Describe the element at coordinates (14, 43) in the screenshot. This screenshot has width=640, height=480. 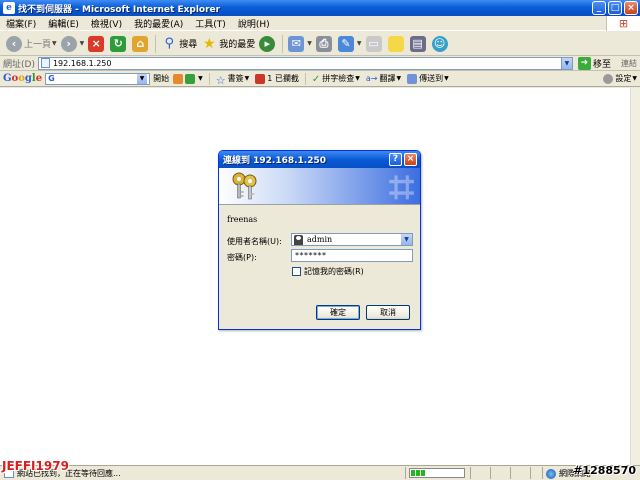
I see `back-arrow-icon: ‹` at that location.